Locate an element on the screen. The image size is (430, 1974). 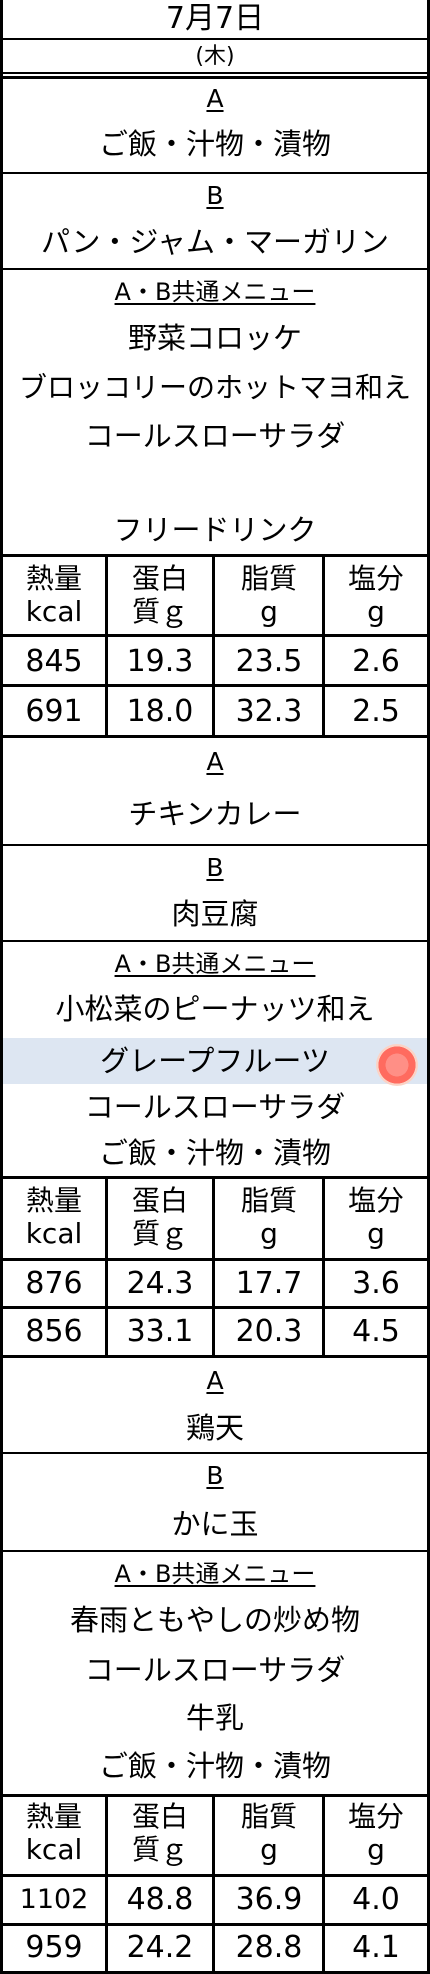
section3-a-fat: 36.9 is located at coordinates (269, 1899).